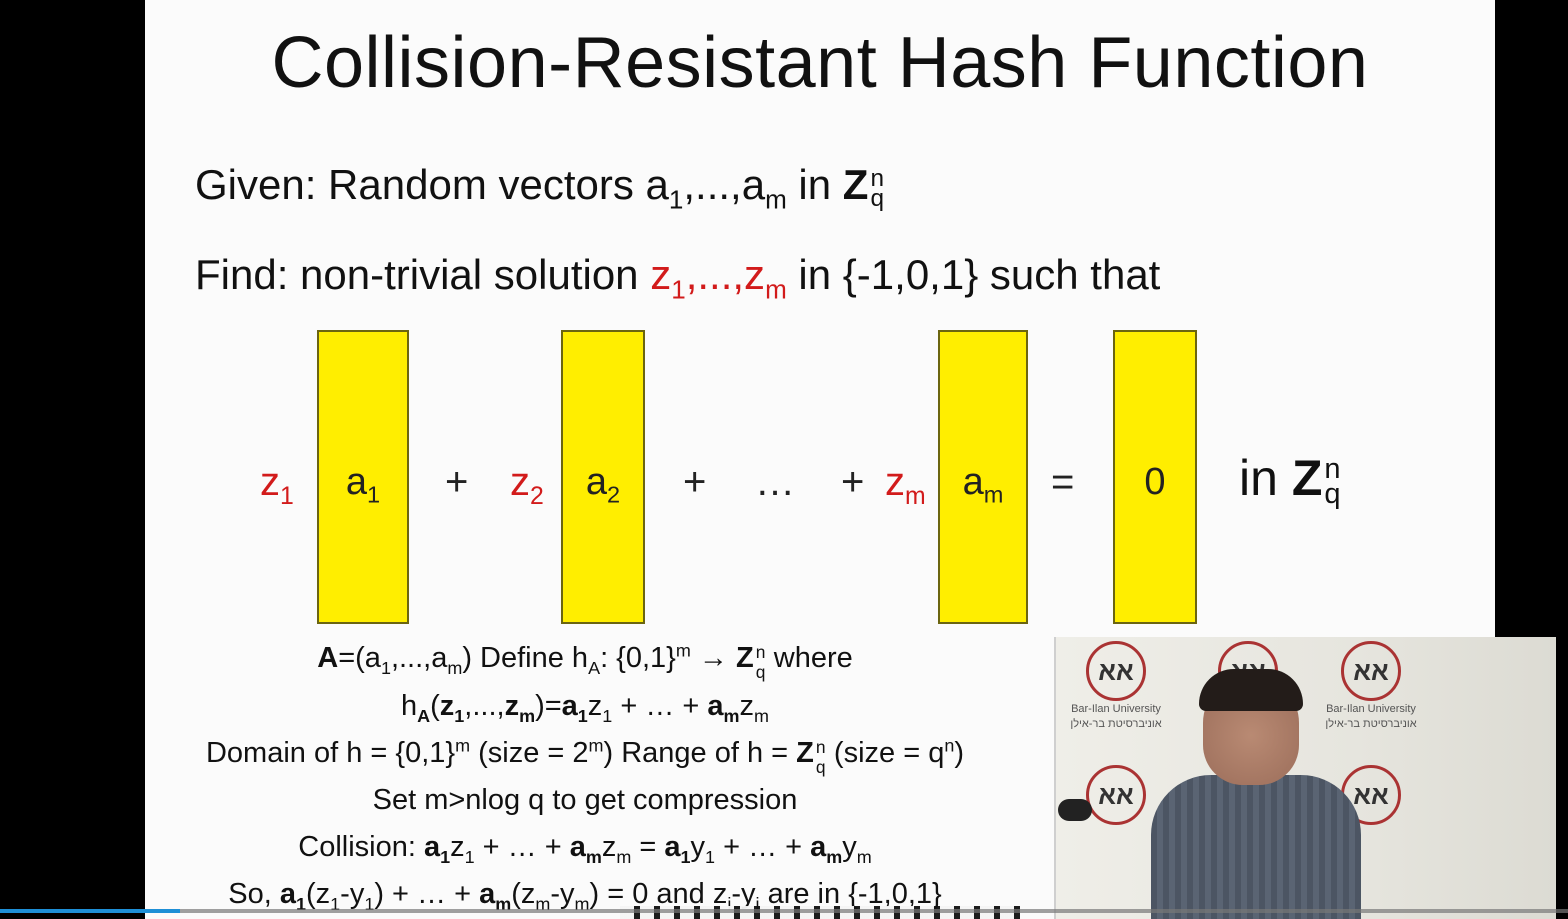 Image resolution: width=1568 pixels, height=919 pixels. What do you see at coordinates (584, 708) in the screenshot?
I see `line-h-formula: hA(z1,...,zm)=a1z1 + … + amzm` at bounding box center [584, 708].